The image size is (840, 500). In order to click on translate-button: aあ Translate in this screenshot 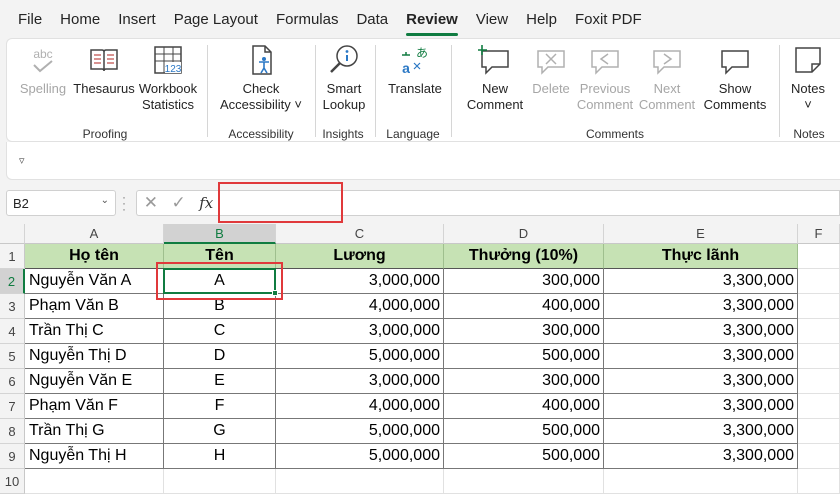, I will do `click(415, 70)`.